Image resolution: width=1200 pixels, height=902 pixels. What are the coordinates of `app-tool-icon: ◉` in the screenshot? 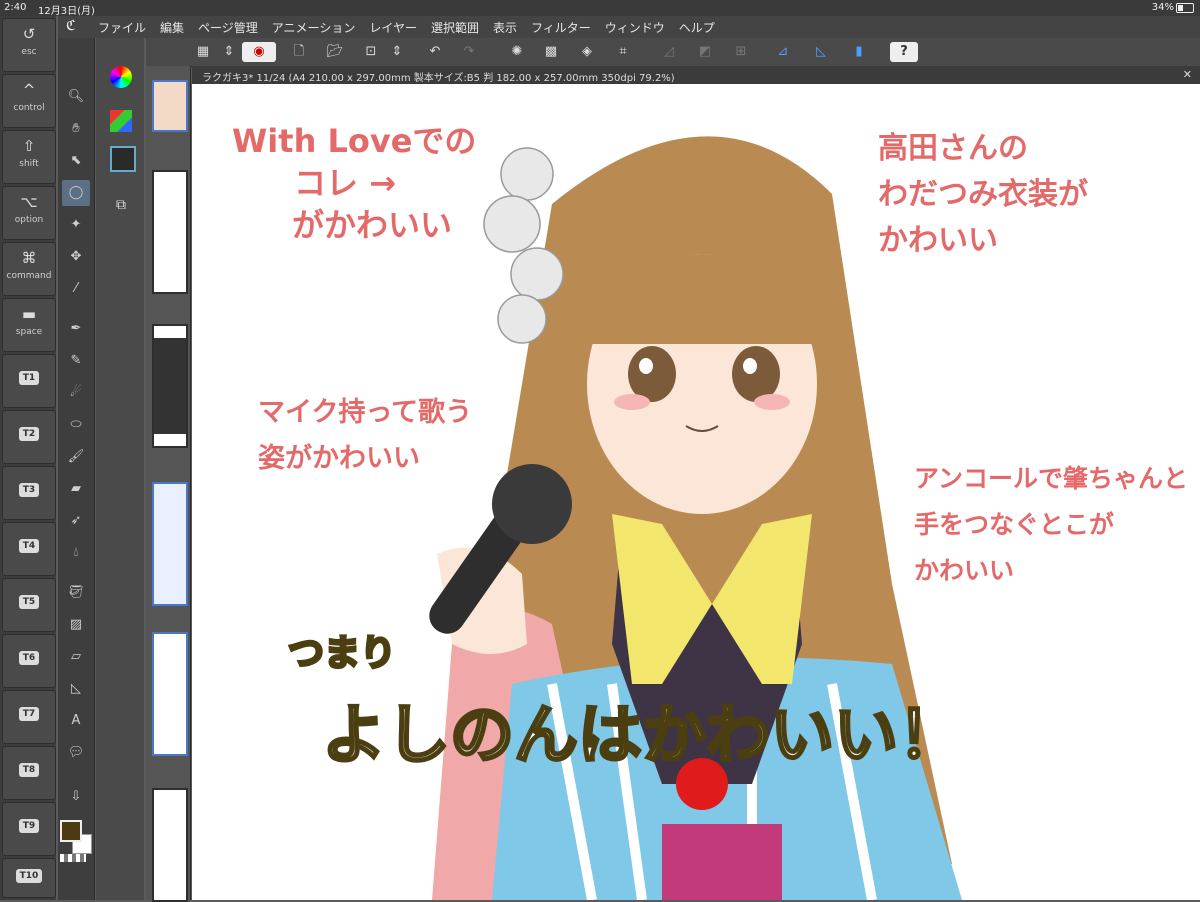 It's located at (259, 52).